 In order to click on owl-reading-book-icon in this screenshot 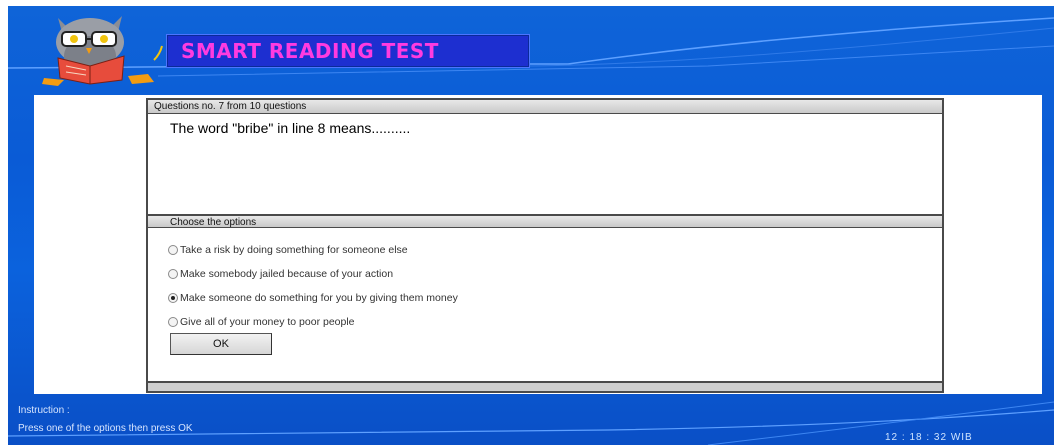, I will do `click(102, 51)`.